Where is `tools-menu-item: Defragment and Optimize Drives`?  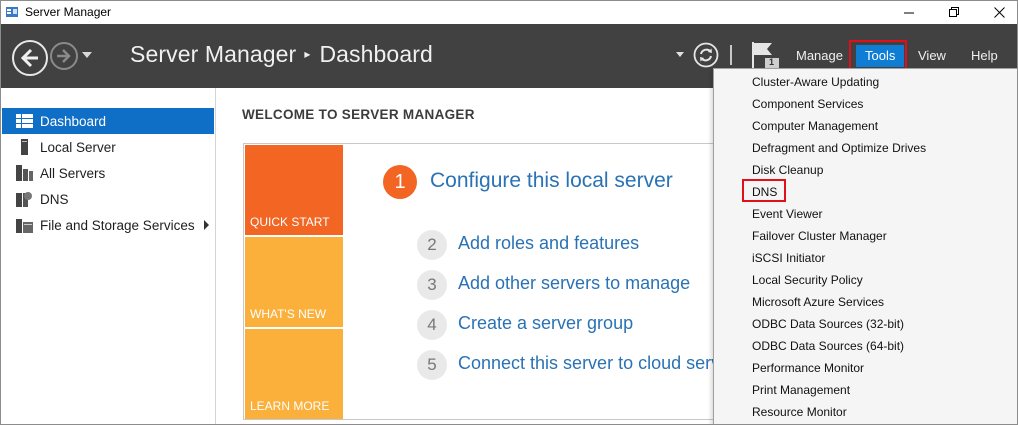
tools-menu-item: Defragment and Optimize Drives is located at coordinates (839, 148).